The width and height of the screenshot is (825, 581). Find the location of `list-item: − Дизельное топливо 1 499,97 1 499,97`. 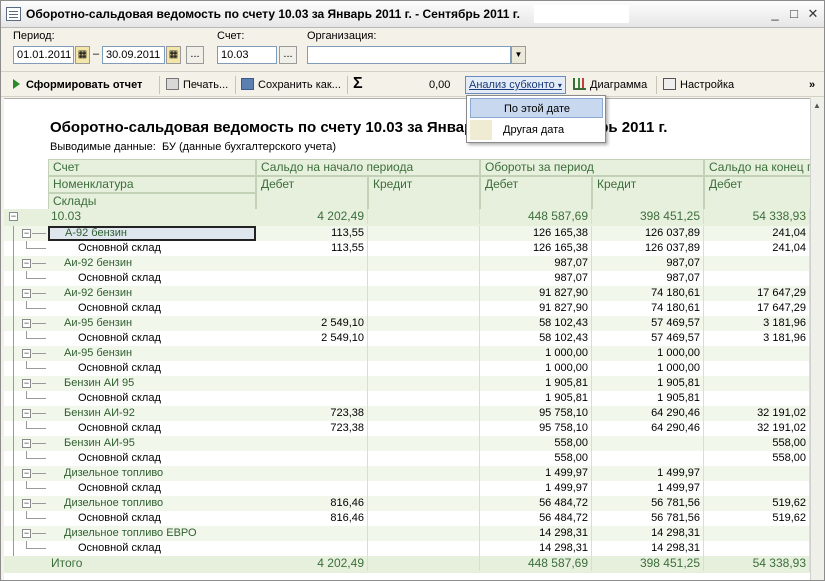

list-item: − Дизельное топливо 1 499,97 1 499,97 is located at coordinates (407, 473).